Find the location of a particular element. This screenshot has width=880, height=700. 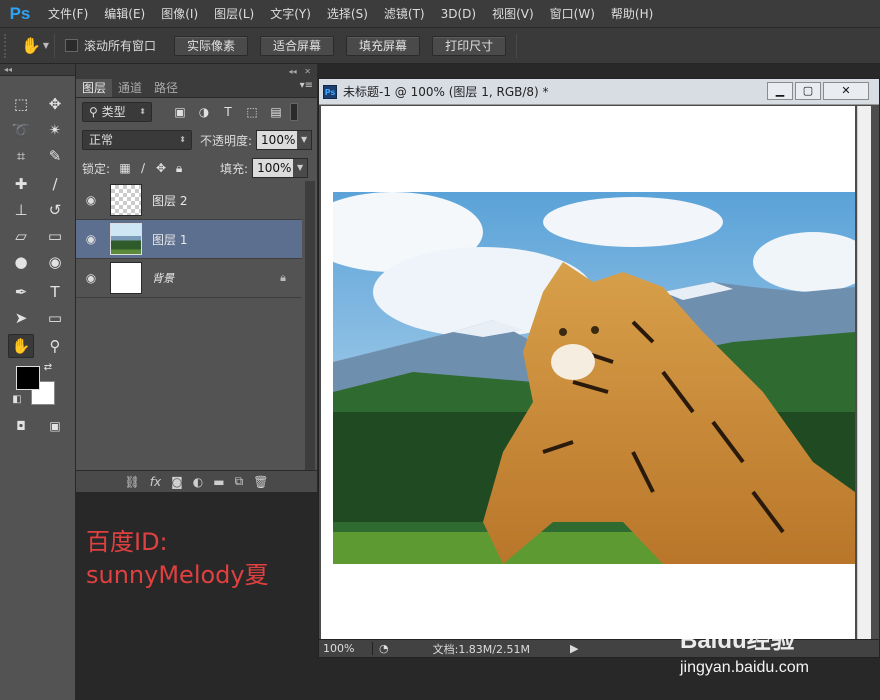

filter-toggle is located at coordinates (294, 112).